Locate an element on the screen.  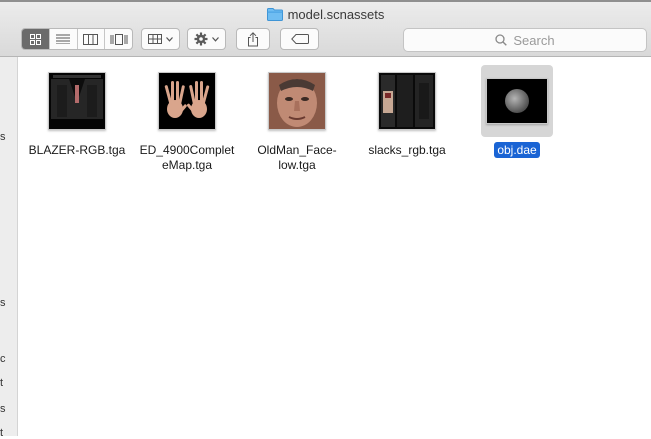
file-item: OldMan_Face- low.tga is located at coordinates (297, 119).